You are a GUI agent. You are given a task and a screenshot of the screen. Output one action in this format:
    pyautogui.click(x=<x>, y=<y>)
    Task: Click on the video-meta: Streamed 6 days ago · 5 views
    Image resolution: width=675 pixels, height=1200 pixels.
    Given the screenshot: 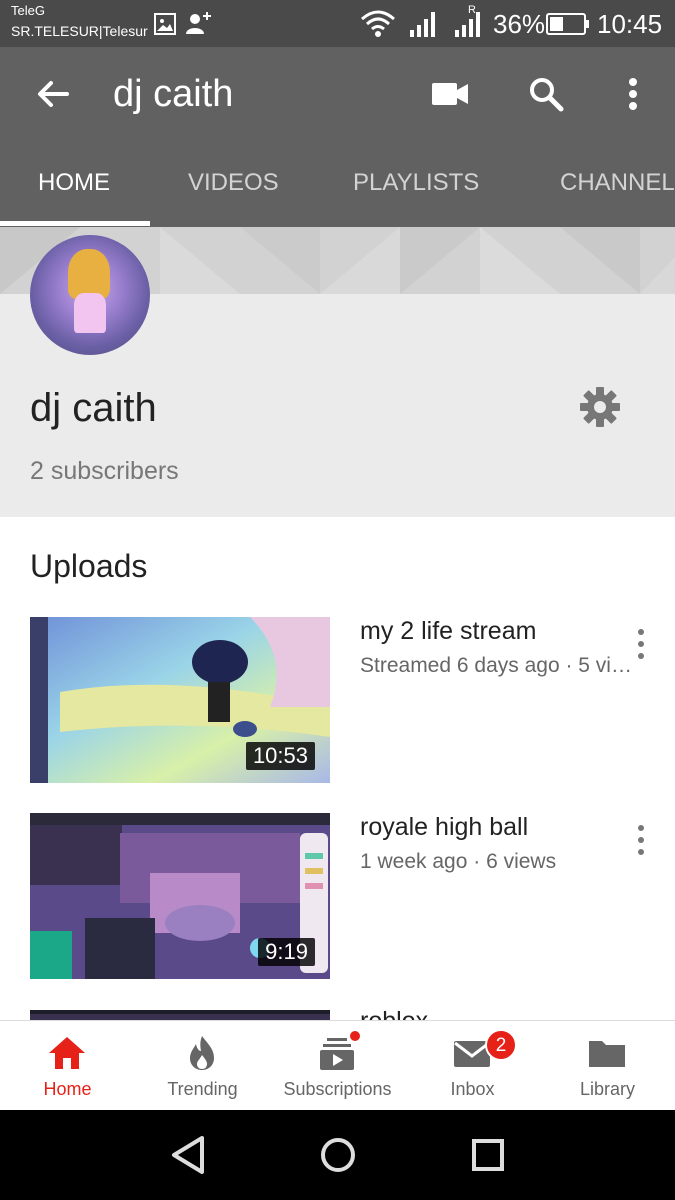 What is the action you would take?
    pyautogui.click(x=500, y=665)
    